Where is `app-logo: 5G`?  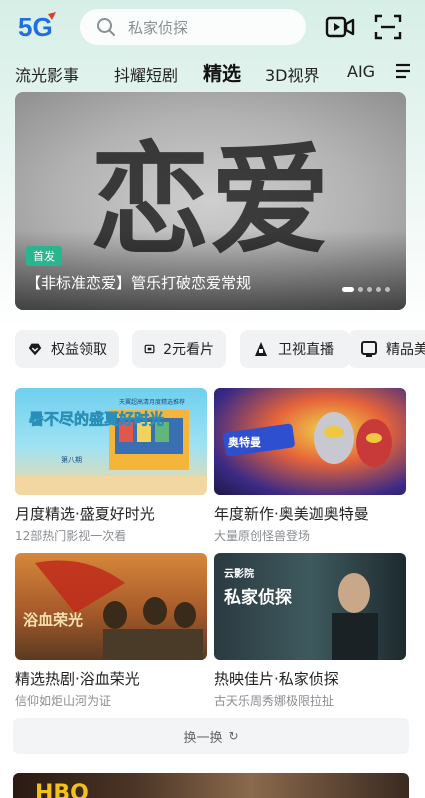 app-logo: 5G is located at coordinates (40, 26).